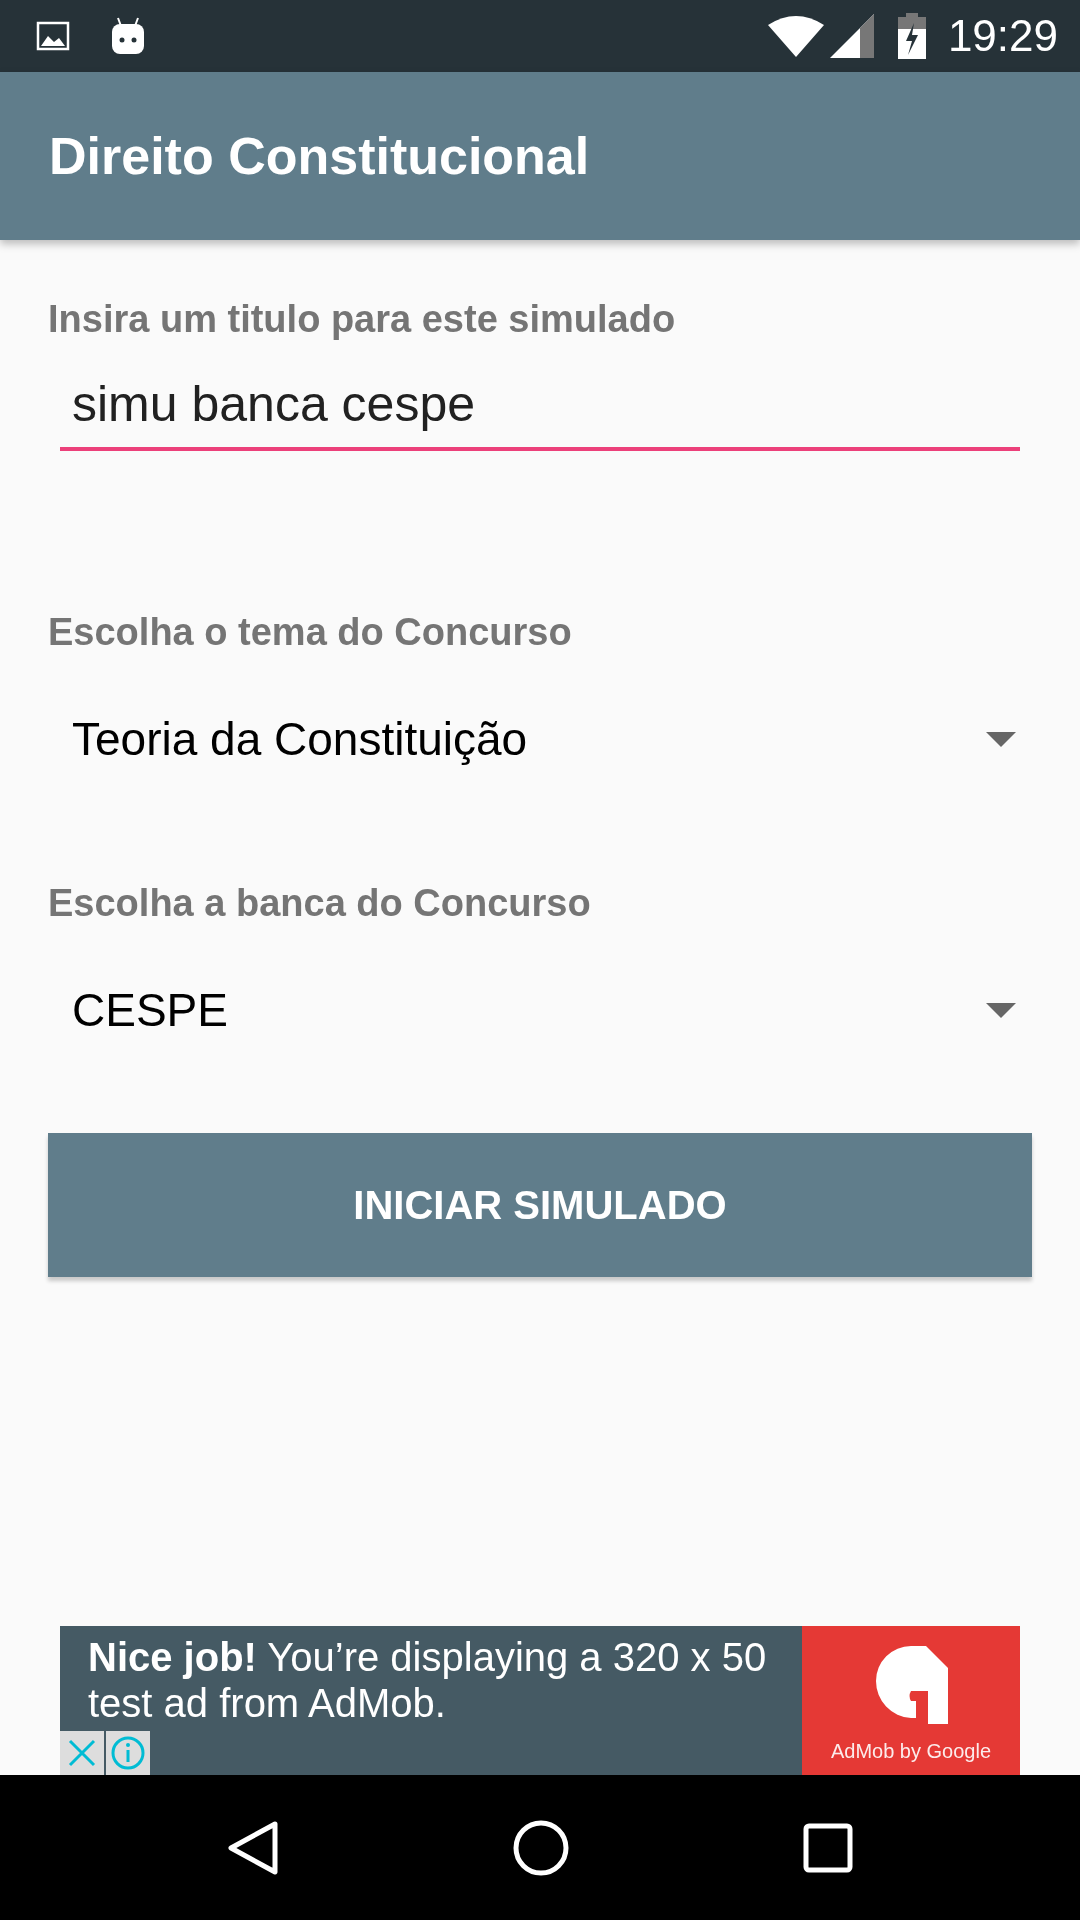 Image resolution: width=1080 pixels, height=1920 pixels. I want to click on recents-icon, so click(828, 1847).